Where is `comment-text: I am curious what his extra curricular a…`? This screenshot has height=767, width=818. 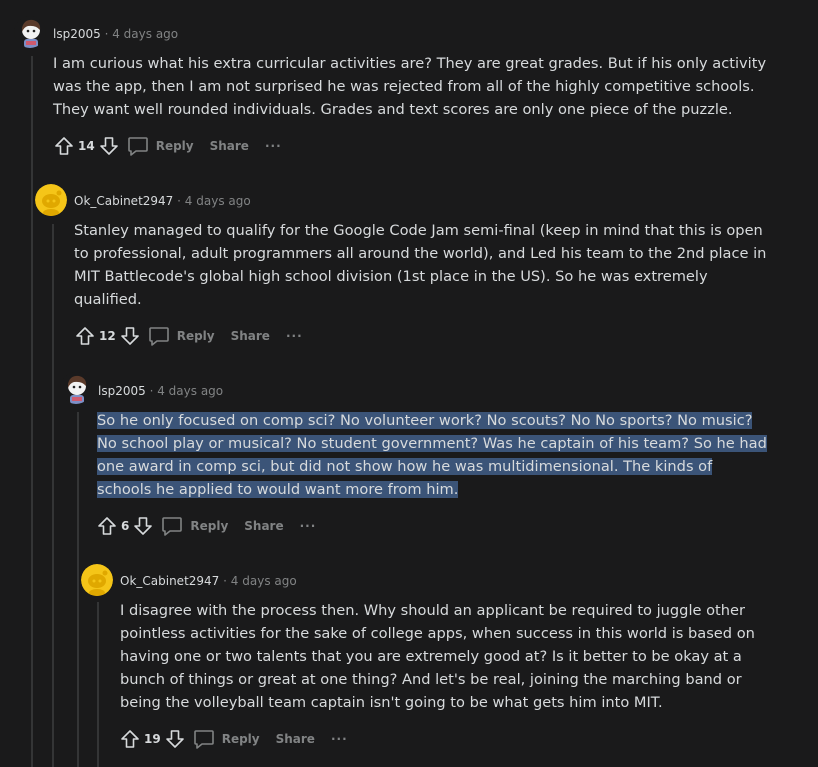
comment-text: I am curious what his extra curricular a… is located at coordinates (410, 86).